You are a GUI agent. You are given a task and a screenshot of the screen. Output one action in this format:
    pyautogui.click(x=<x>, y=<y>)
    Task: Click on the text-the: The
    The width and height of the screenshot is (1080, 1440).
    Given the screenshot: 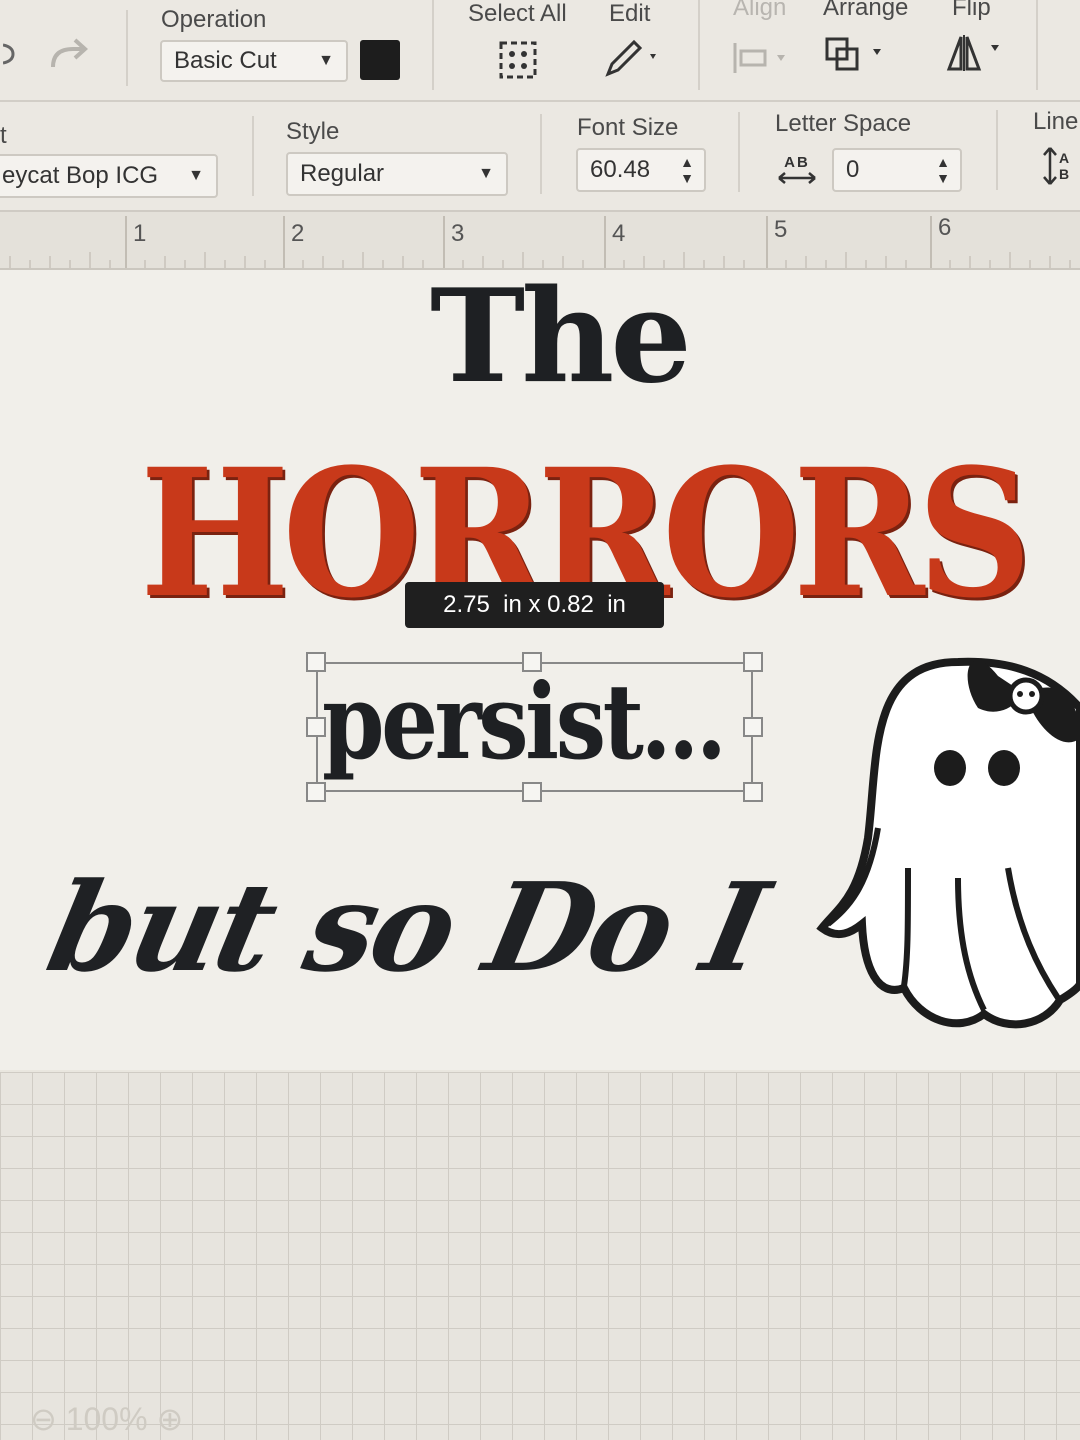 What is the action you would take?
    pyautogui.click(x=561, y=337)
    